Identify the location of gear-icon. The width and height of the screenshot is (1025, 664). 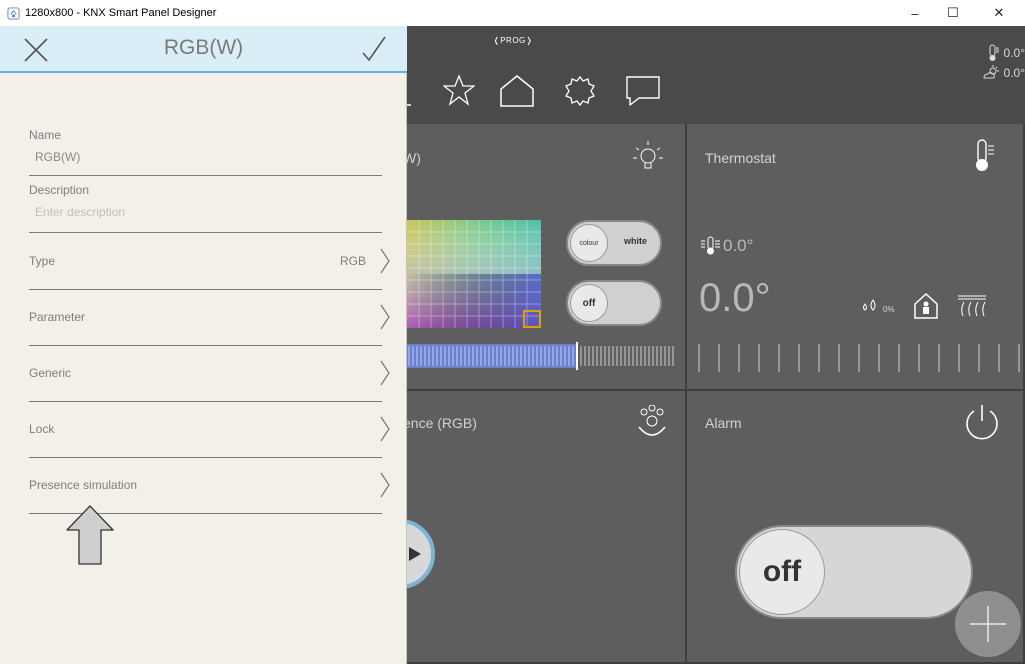
(580, 91).